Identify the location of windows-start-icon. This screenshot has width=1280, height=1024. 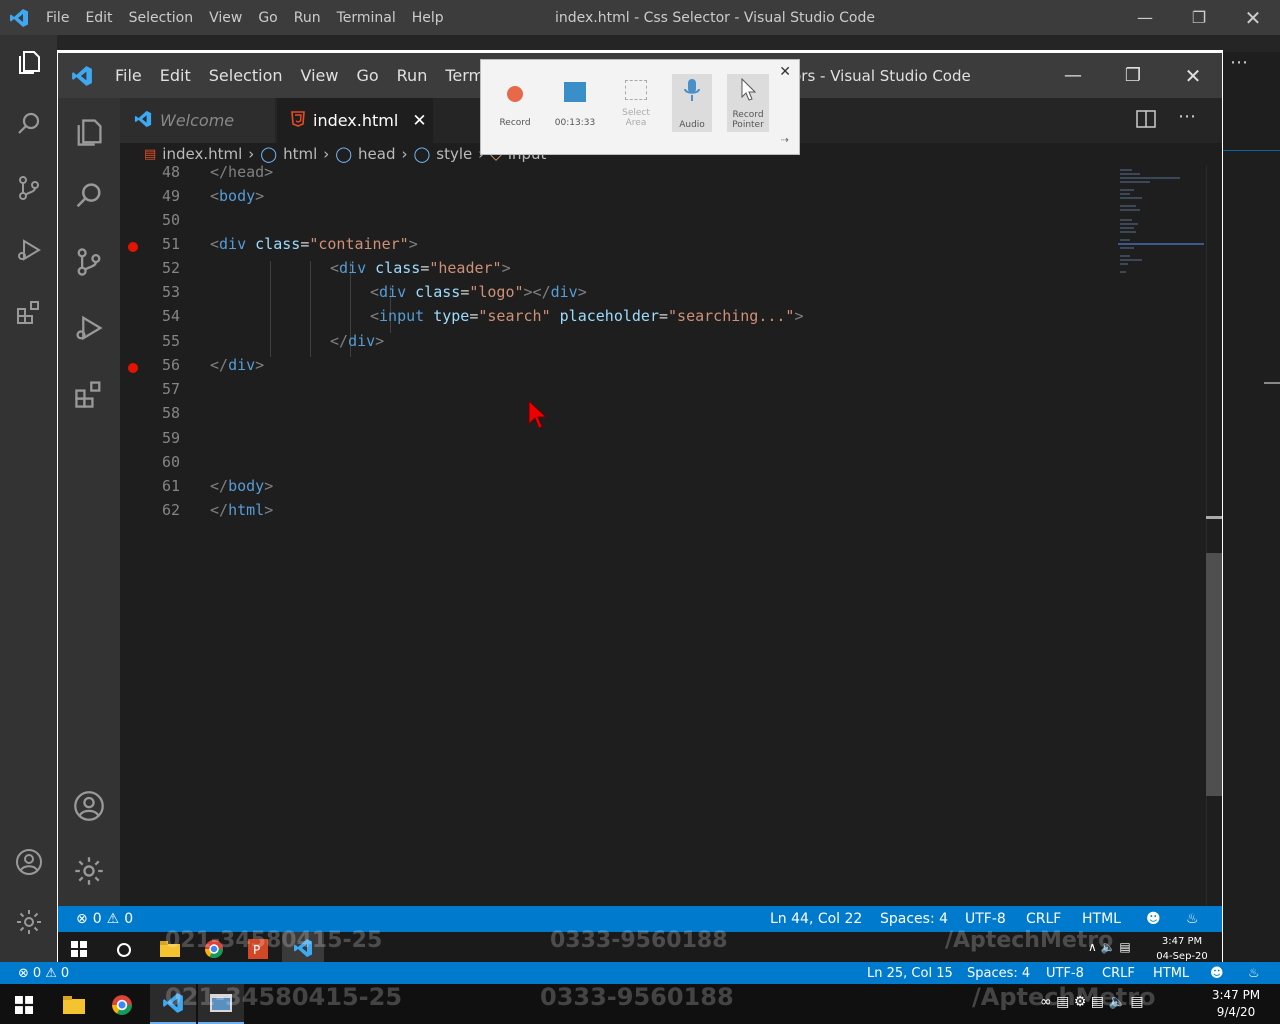
(24, 1005).